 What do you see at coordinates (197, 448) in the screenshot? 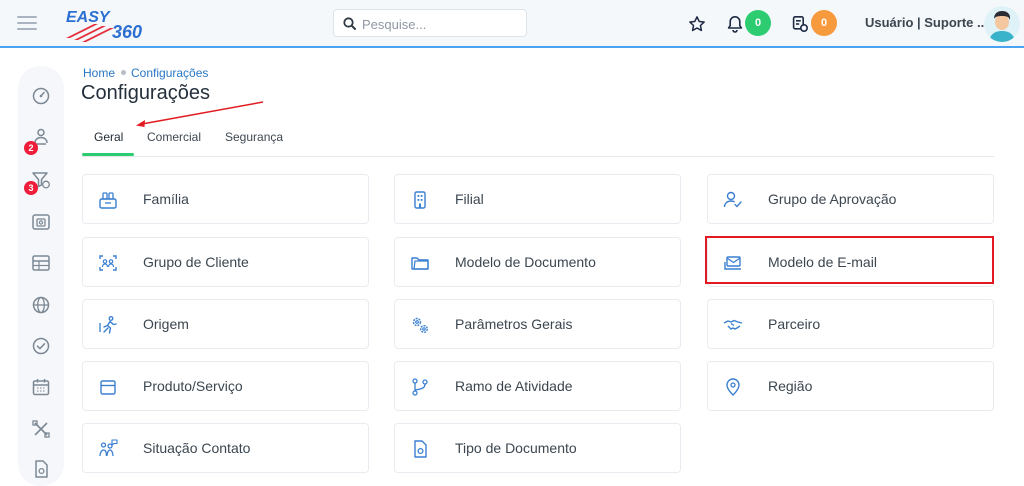
I see `card-label: Situação Contato` at bounding box center [197, 448].